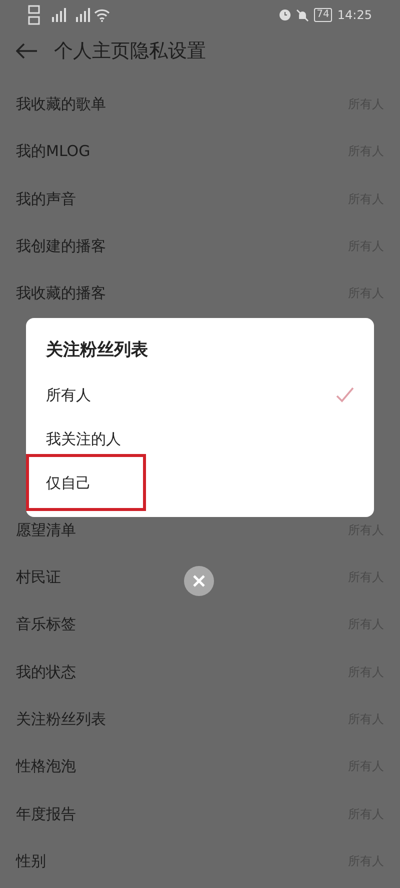 The width and height of the screenshot is (400, 888). Describe the element at coordinates (46, 766) in the screenshot. I see `setting-label: 性格泡泡` at that location.